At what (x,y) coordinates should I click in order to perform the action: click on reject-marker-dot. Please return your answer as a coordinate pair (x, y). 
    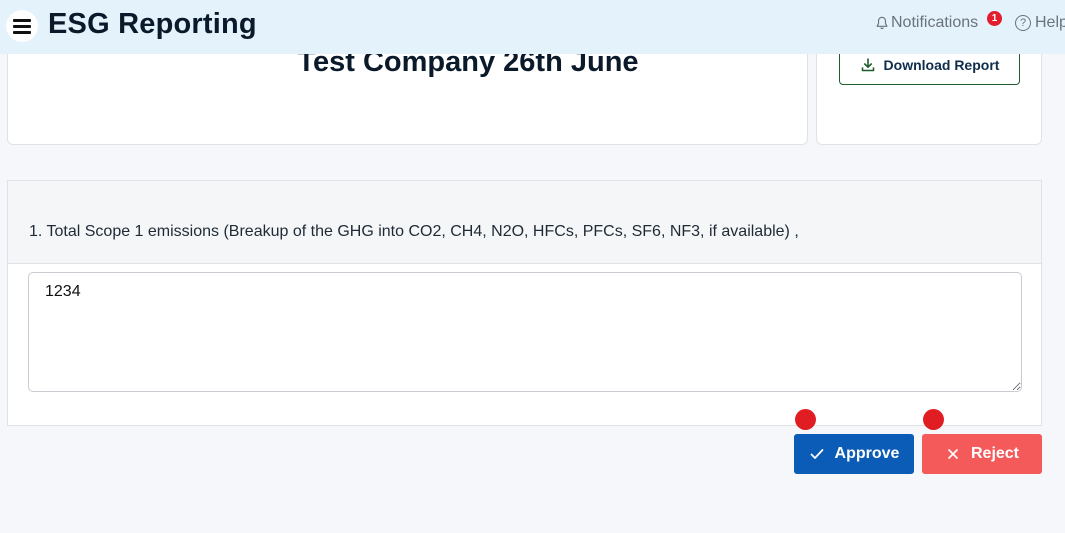
    Looking at the image, I should click on (933, 419).